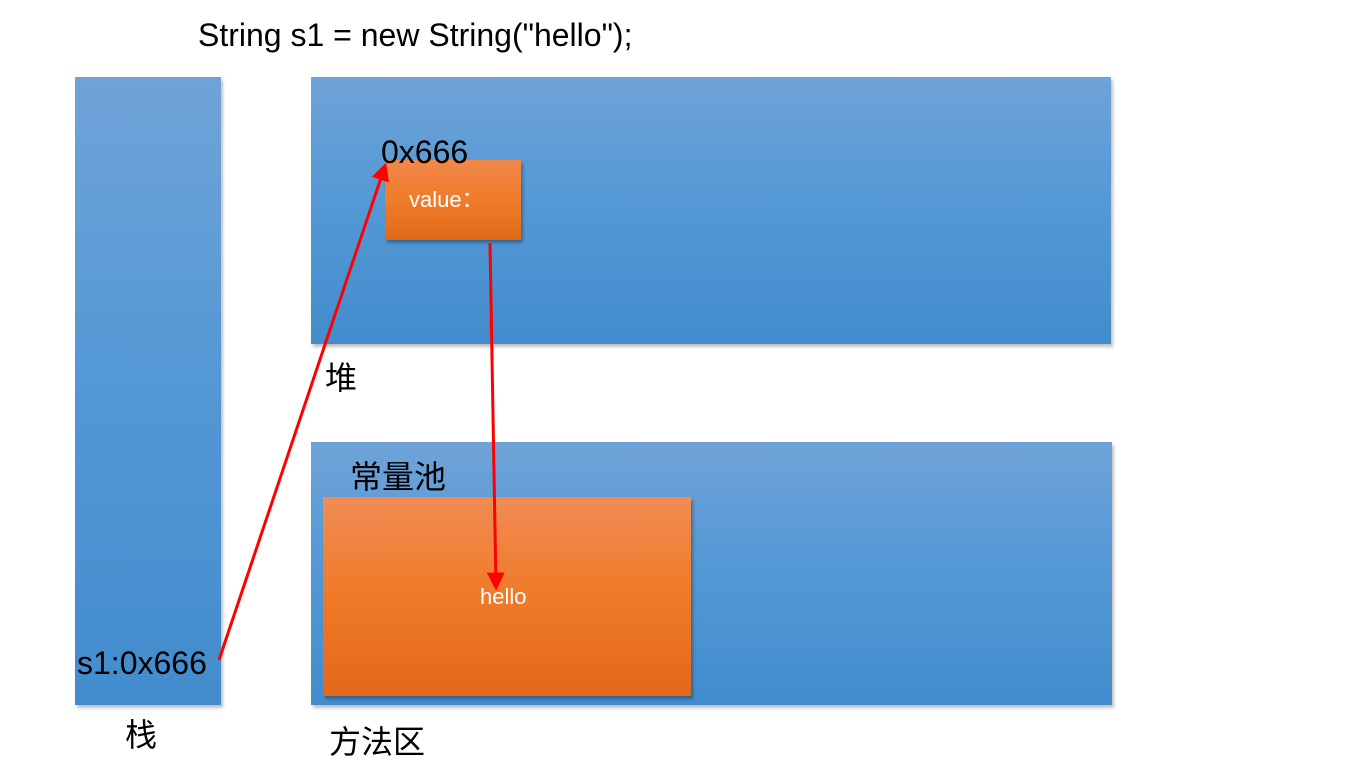 The width and height of the screenshot is (1350, 763). I want to click on heap-string-object: value：, so click(453, 200).